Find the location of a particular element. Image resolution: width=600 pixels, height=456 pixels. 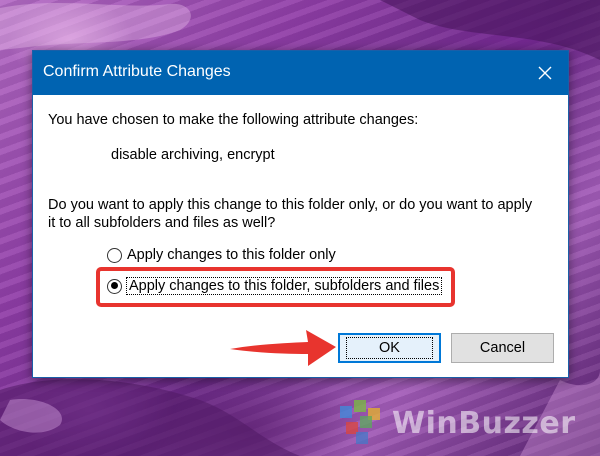

ok-button: OK is located at coordinates (389, 348).